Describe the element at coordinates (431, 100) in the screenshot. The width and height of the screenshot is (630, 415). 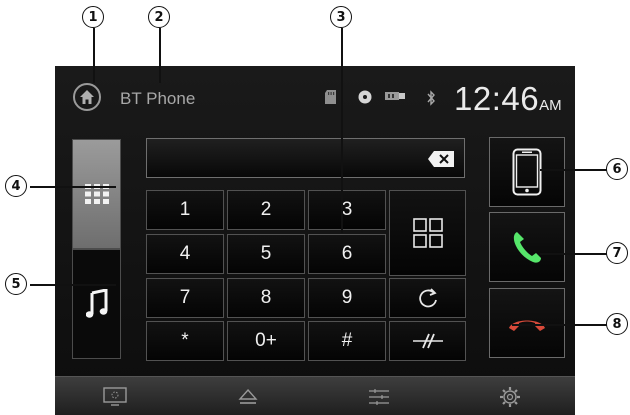
I see `bluetooth-icon` at that location.